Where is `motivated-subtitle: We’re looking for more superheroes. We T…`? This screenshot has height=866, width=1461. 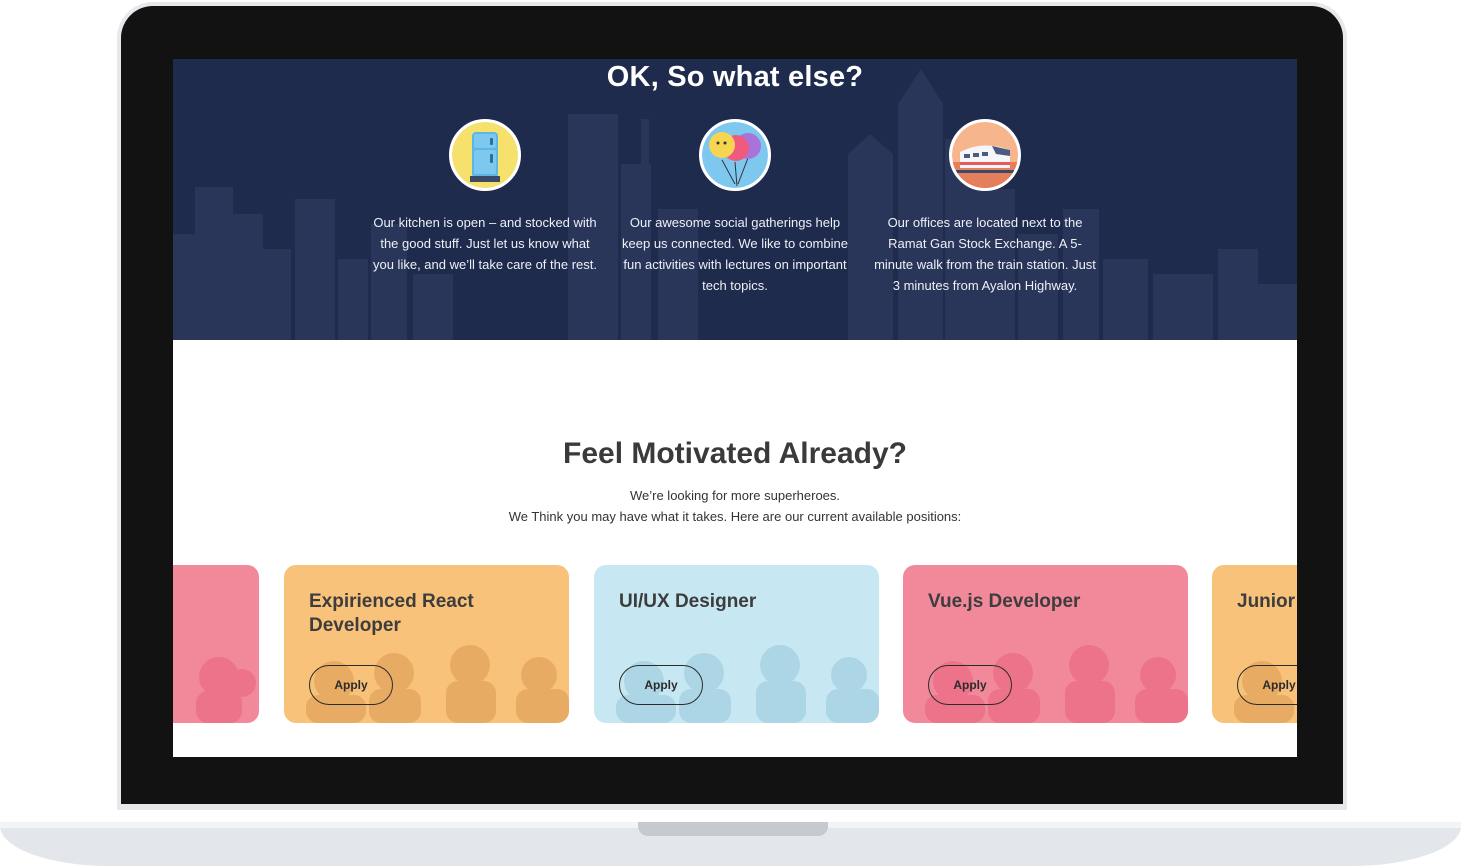
motivated-subtitle: We’re looking for more superheroes. We T… is located at coordinates (735, 506).